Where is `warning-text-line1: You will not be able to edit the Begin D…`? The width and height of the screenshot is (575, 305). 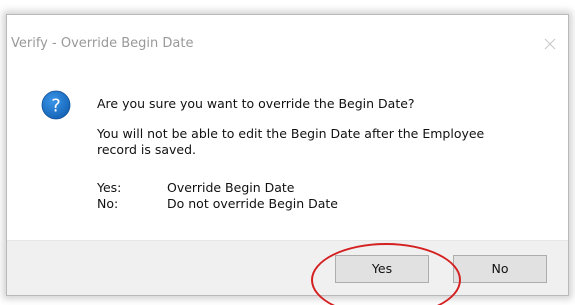 warning-text-line1: You will not be able to edit the Begin D… is located at coordinates (291, 133).